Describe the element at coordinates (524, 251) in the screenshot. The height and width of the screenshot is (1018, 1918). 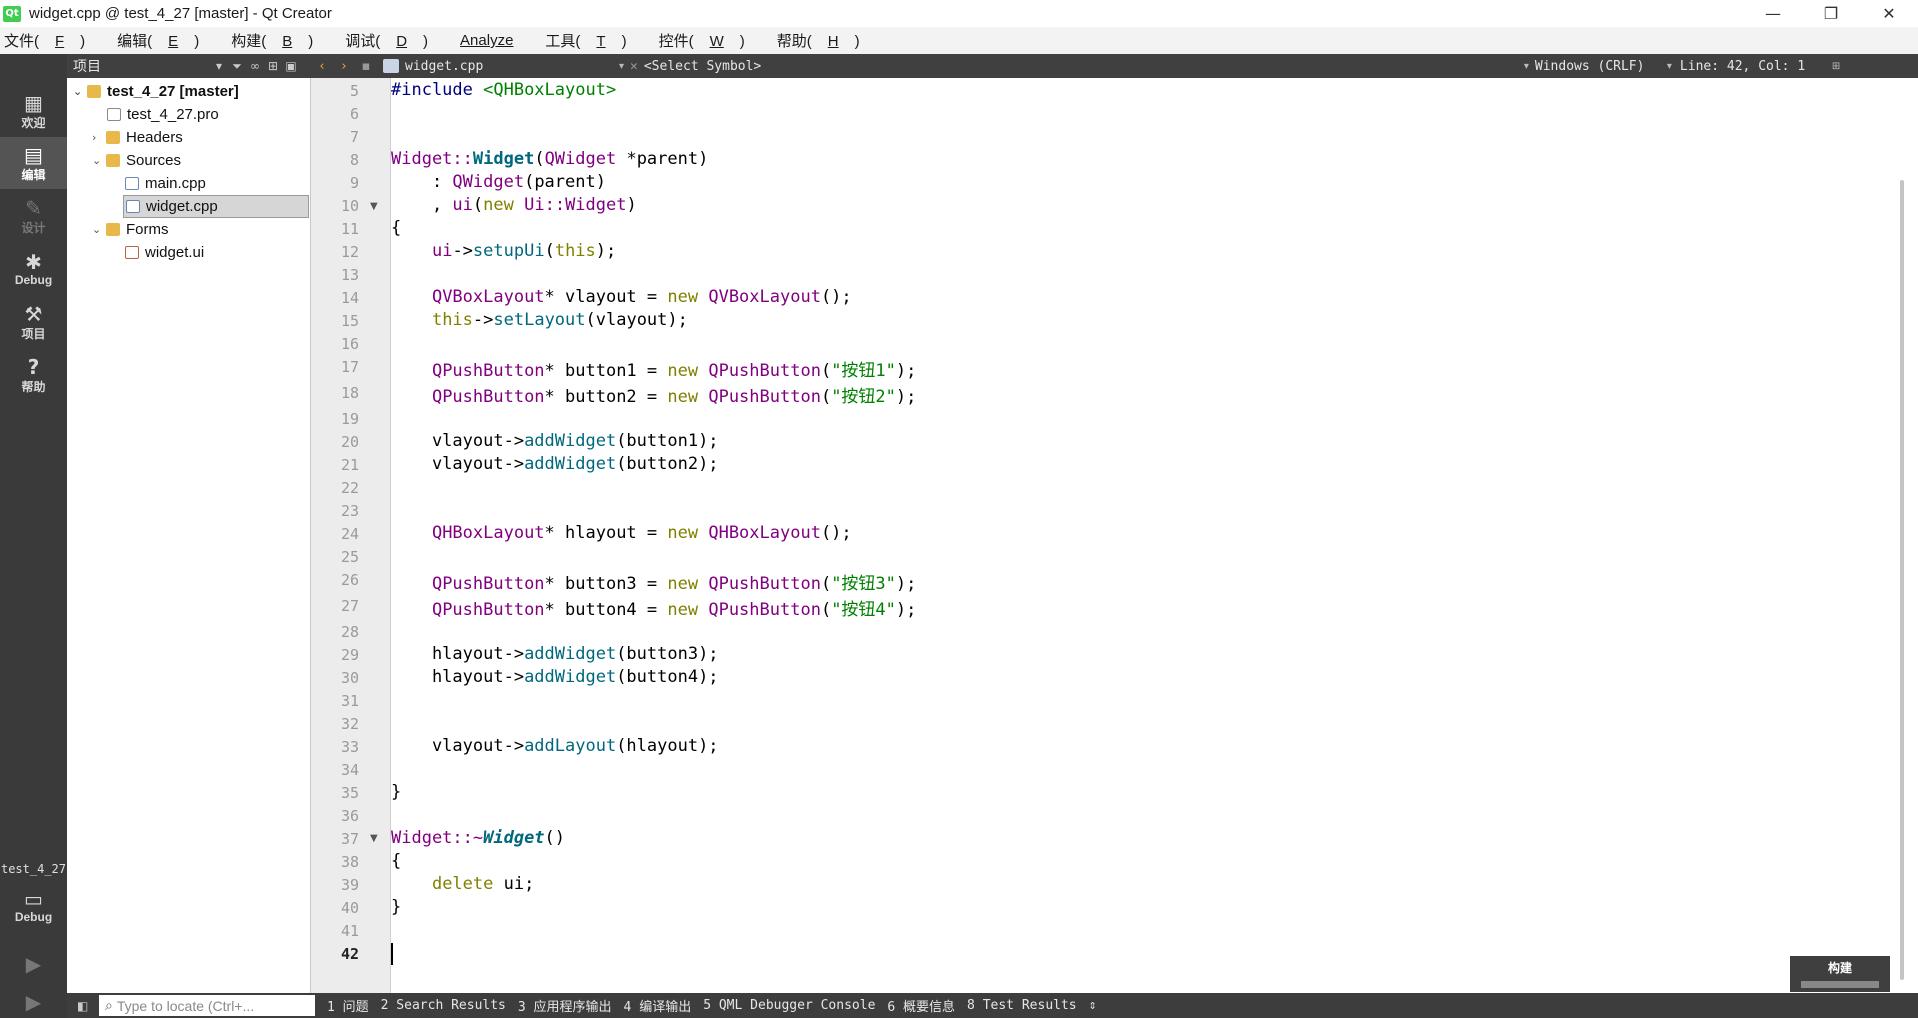
I see `code-line: ui->setupUi(this);` at that location.